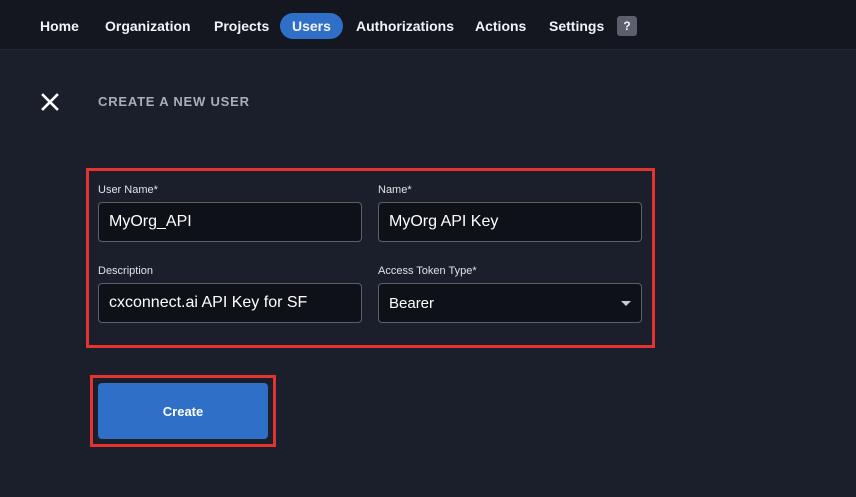 The height and width of the screenshot is (497, 856). What do you see at coordinates (395, 190) in the screenshot?
I see `name-label: Name*` at bounding box center [395, 190].